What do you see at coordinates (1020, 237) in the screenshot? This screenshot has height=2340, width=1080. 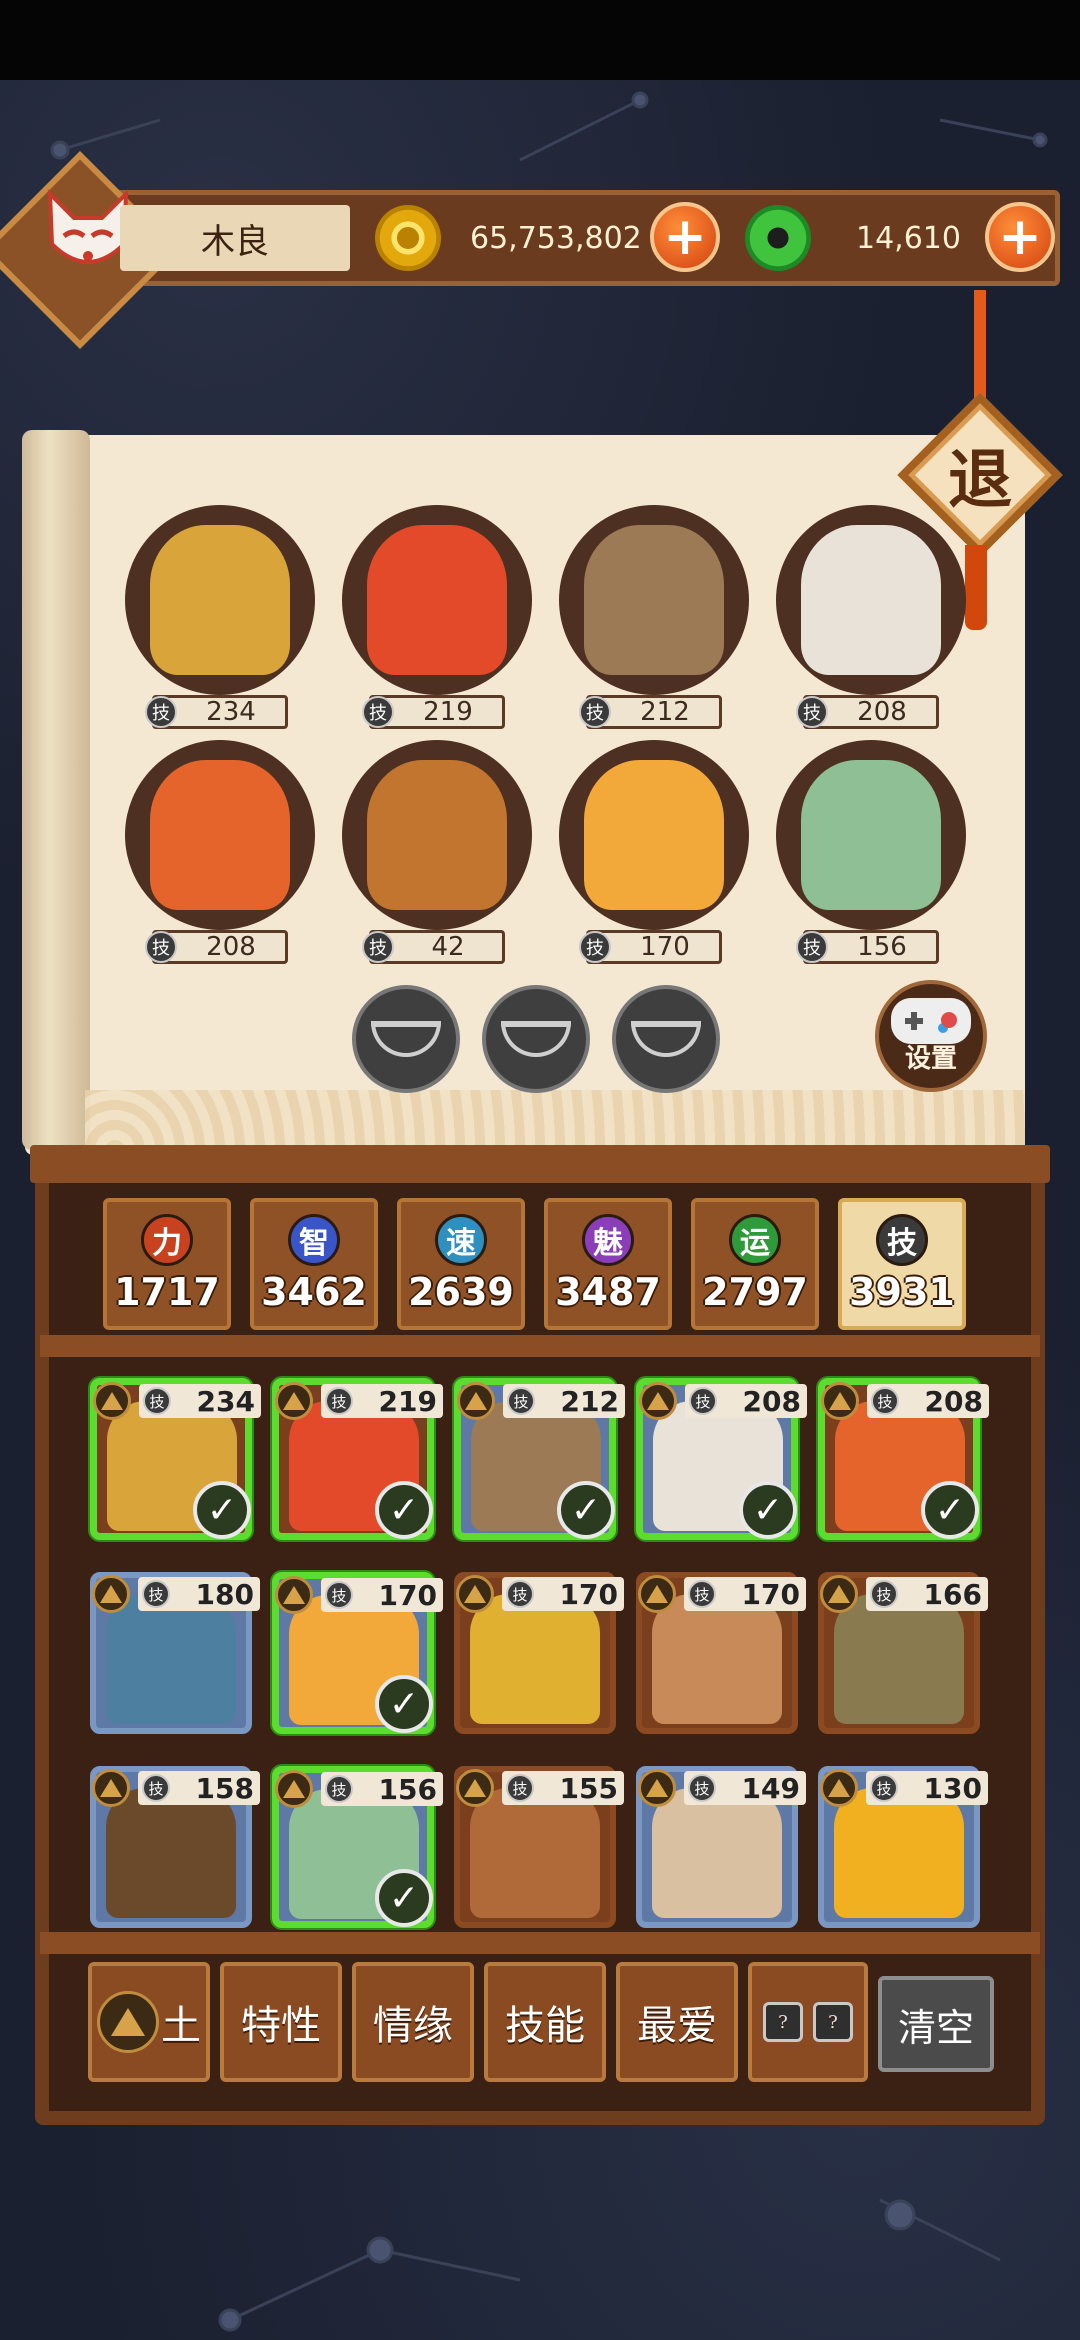 I see `add-jade-button: +` at bounding box center [1020, 237].